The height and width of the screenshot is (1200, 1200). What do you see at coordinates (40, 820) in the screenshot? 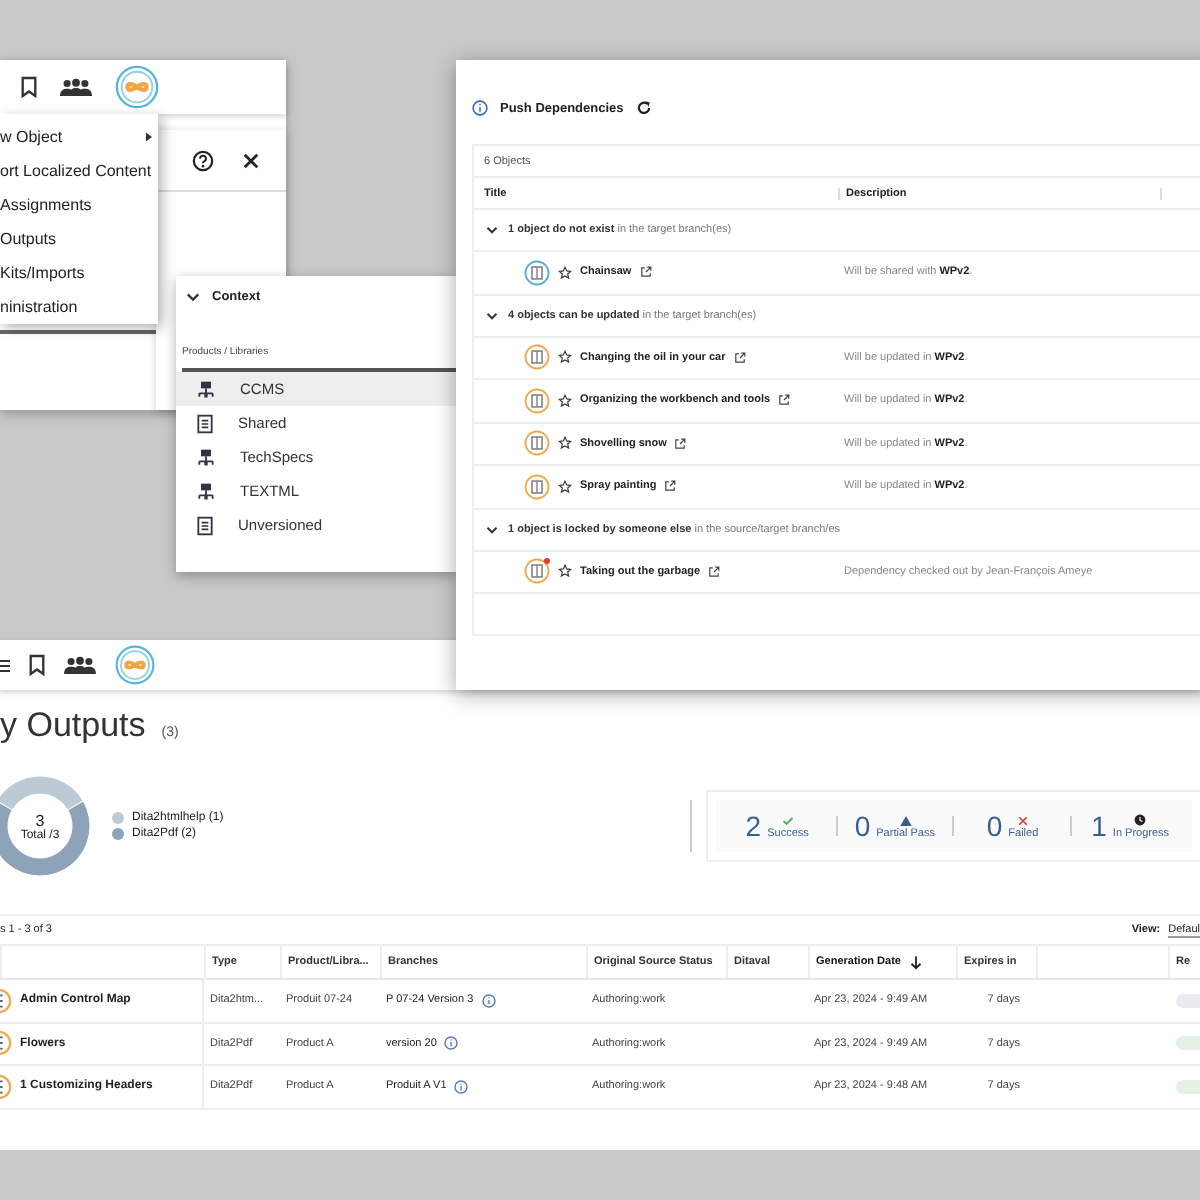
I see `total-number: 3` at bounding box center [40, 820].